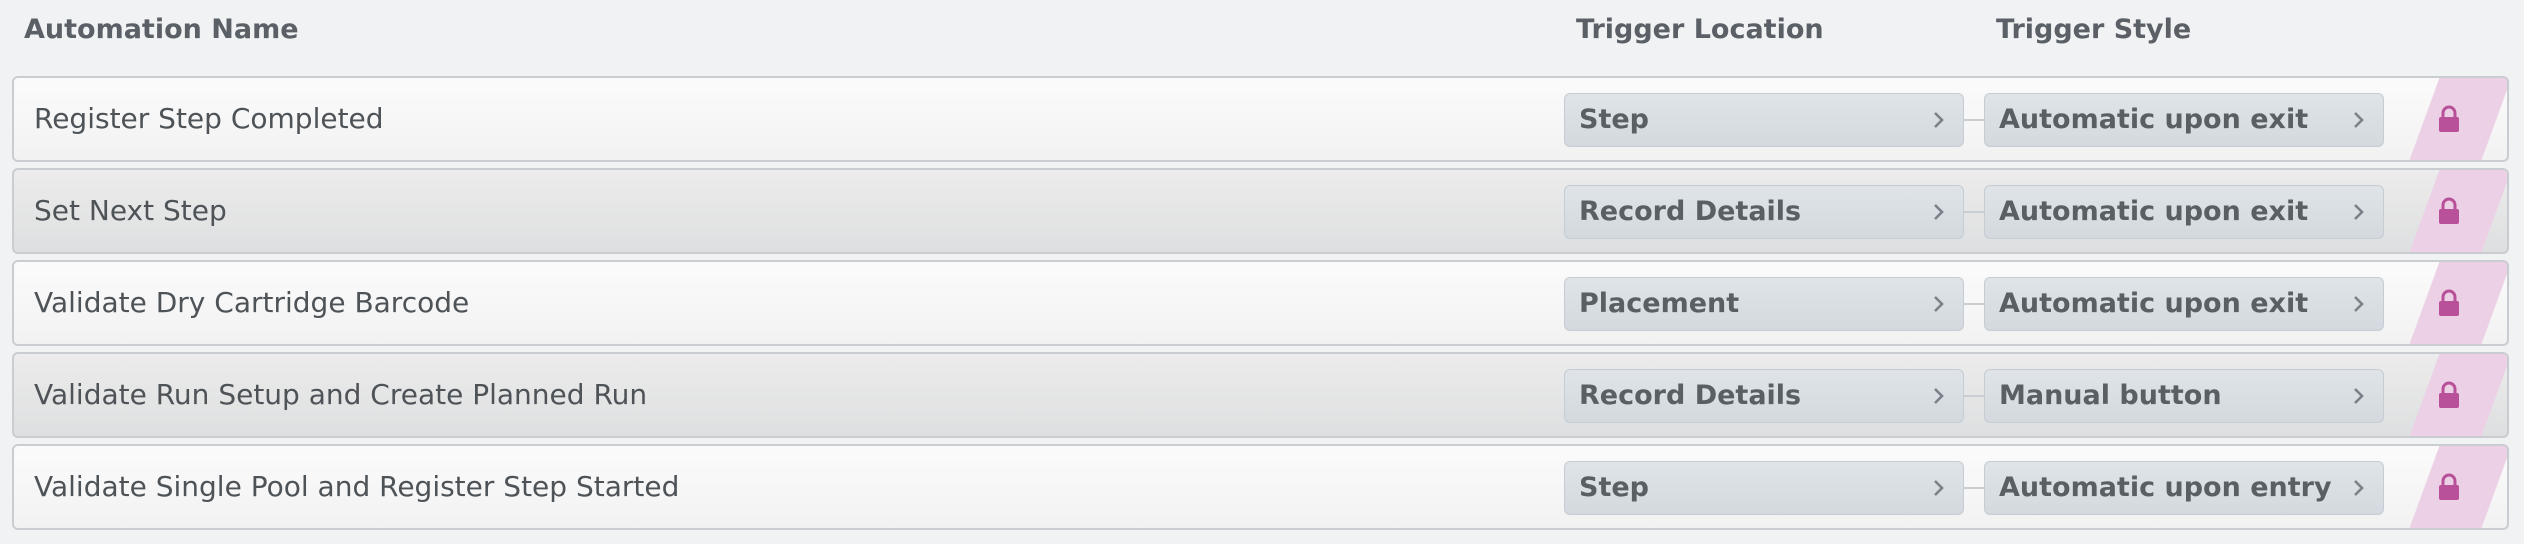 This screenshot has width=2524, height=544. What do you see at coordinates (1700, 29) in the screenshot?
I see `header-trigger-location: Trigger Location` at bounding box center [1700, 29].